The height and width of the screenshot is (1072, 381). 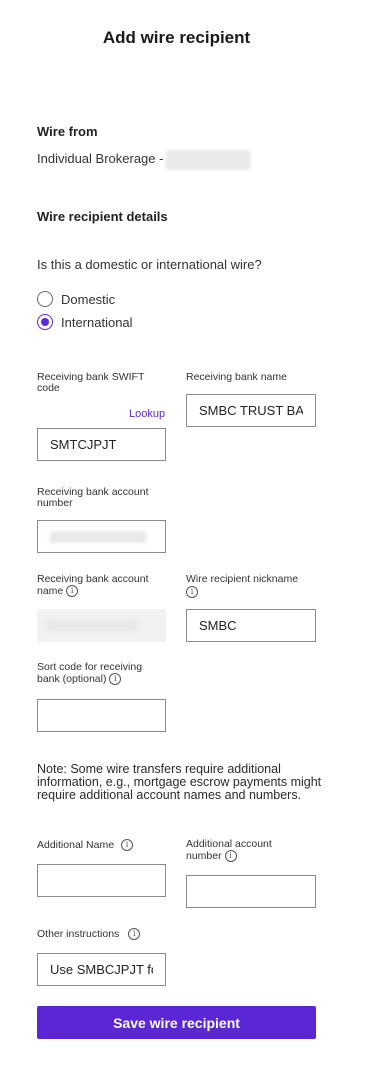 I want to click on account-name-label: Receiving bank account name i, so click(x=102, y=585).